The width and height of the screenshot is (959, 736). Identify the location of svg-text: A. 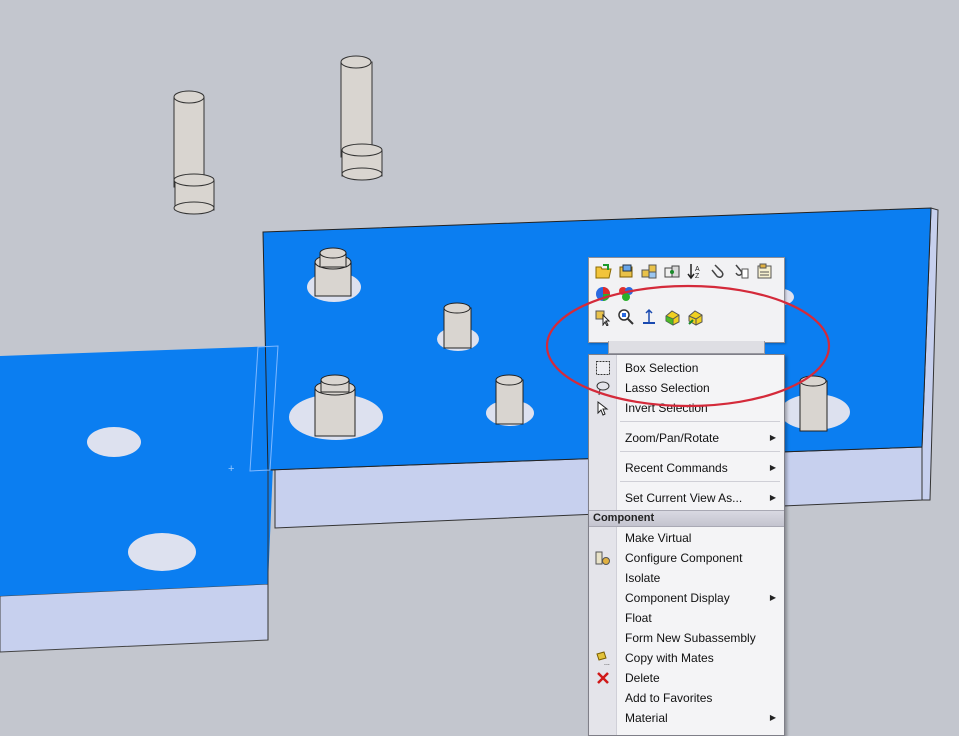
(697, 269).